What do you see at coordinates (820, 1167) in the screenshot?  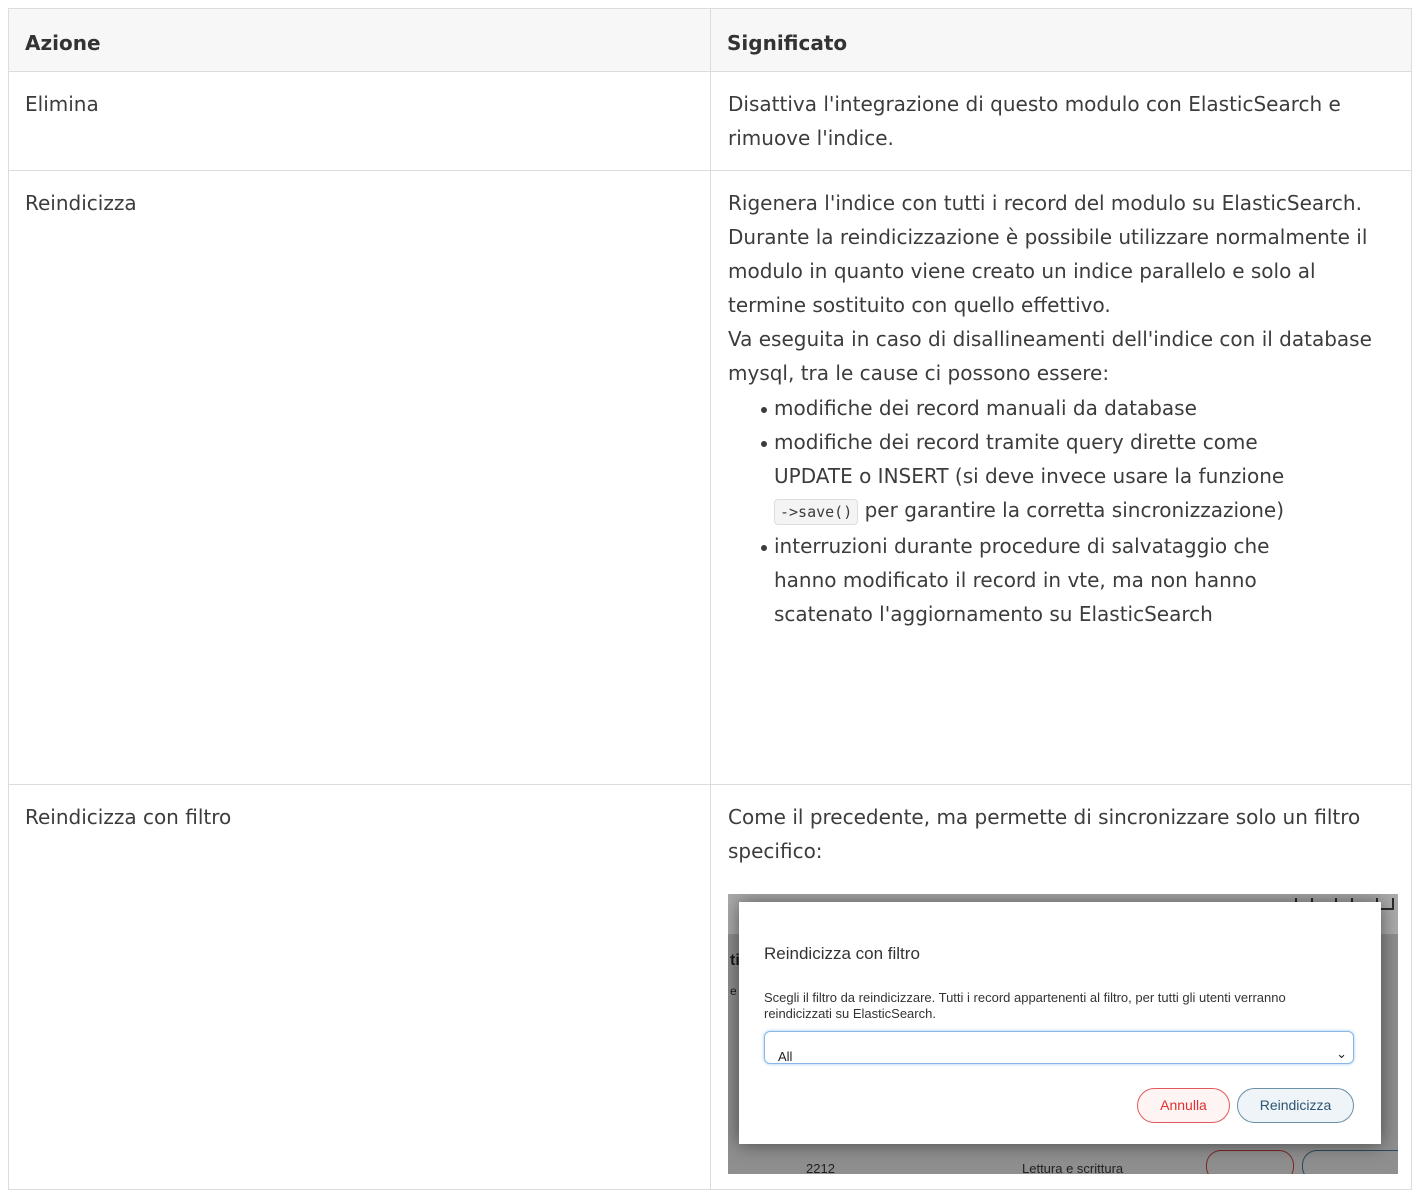 I see `background-row-id: 2212` at bounding box center [820, 1167].